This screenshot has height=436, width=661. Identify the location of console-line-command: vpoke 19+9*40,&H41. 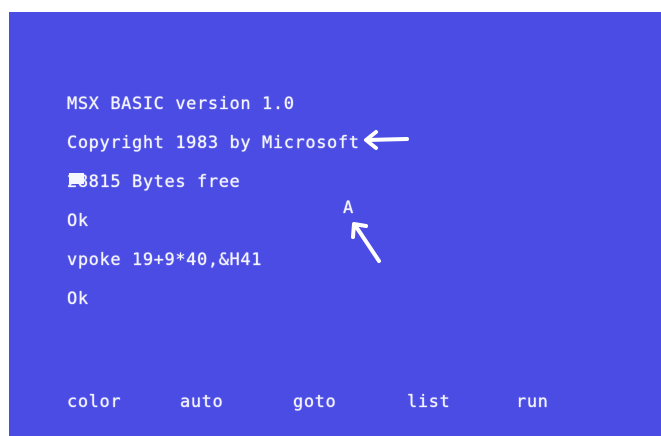
(165, 260).